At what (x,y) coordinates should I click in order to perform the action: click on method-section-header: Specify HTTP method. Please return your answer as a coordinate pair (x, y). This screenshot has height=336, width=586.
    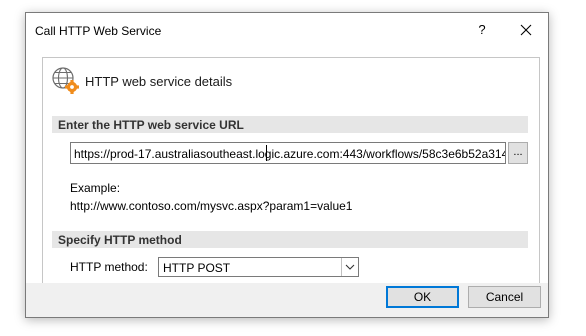
    Looking at the image, I should click on (290, 239).